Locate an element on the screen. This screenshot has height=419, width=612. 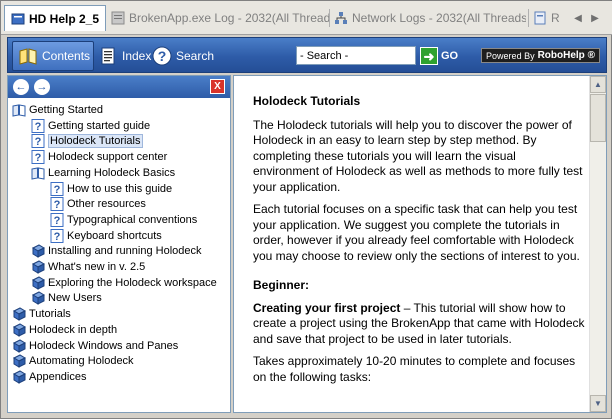
search-button: ? Search is located at coordinates (183, 56).